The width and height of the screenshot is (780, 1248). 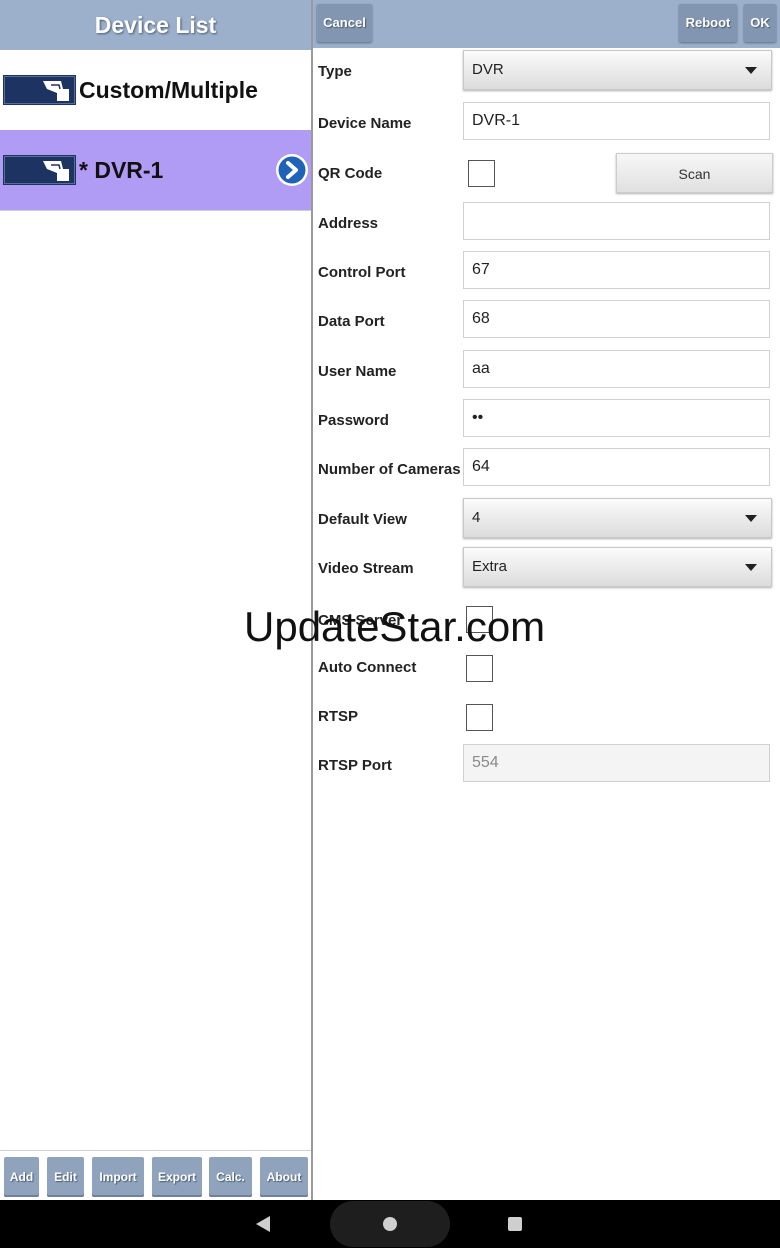 What do you see at coordinates (230, 1177) in the screenshot?
I see `calc-button: Calc.` at bounding box center [230, 1177].